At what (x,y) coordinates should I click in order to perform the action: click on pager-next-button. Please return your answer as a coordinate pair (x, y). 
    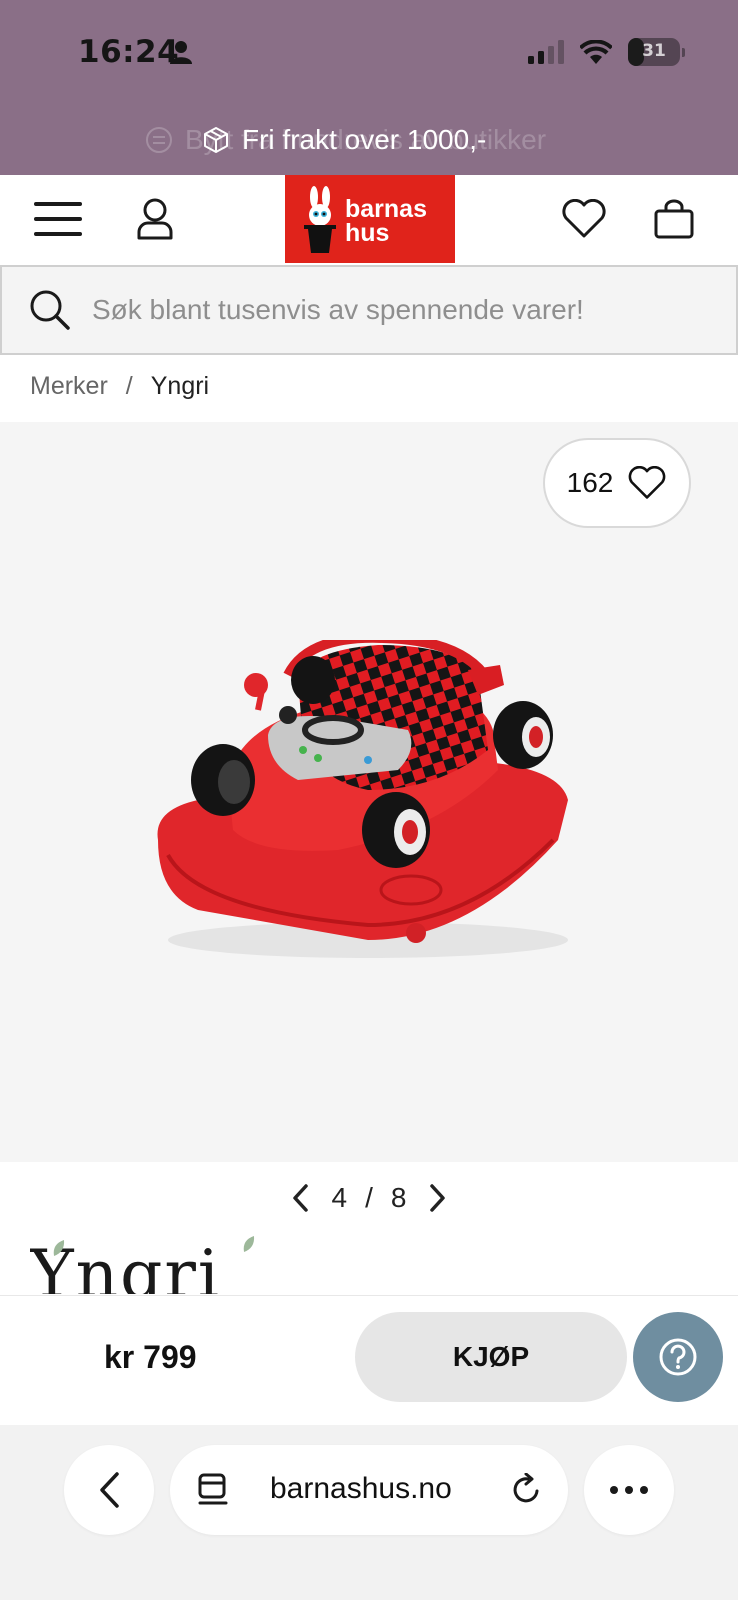
    Looking at the image, I should click on (438, 1198).